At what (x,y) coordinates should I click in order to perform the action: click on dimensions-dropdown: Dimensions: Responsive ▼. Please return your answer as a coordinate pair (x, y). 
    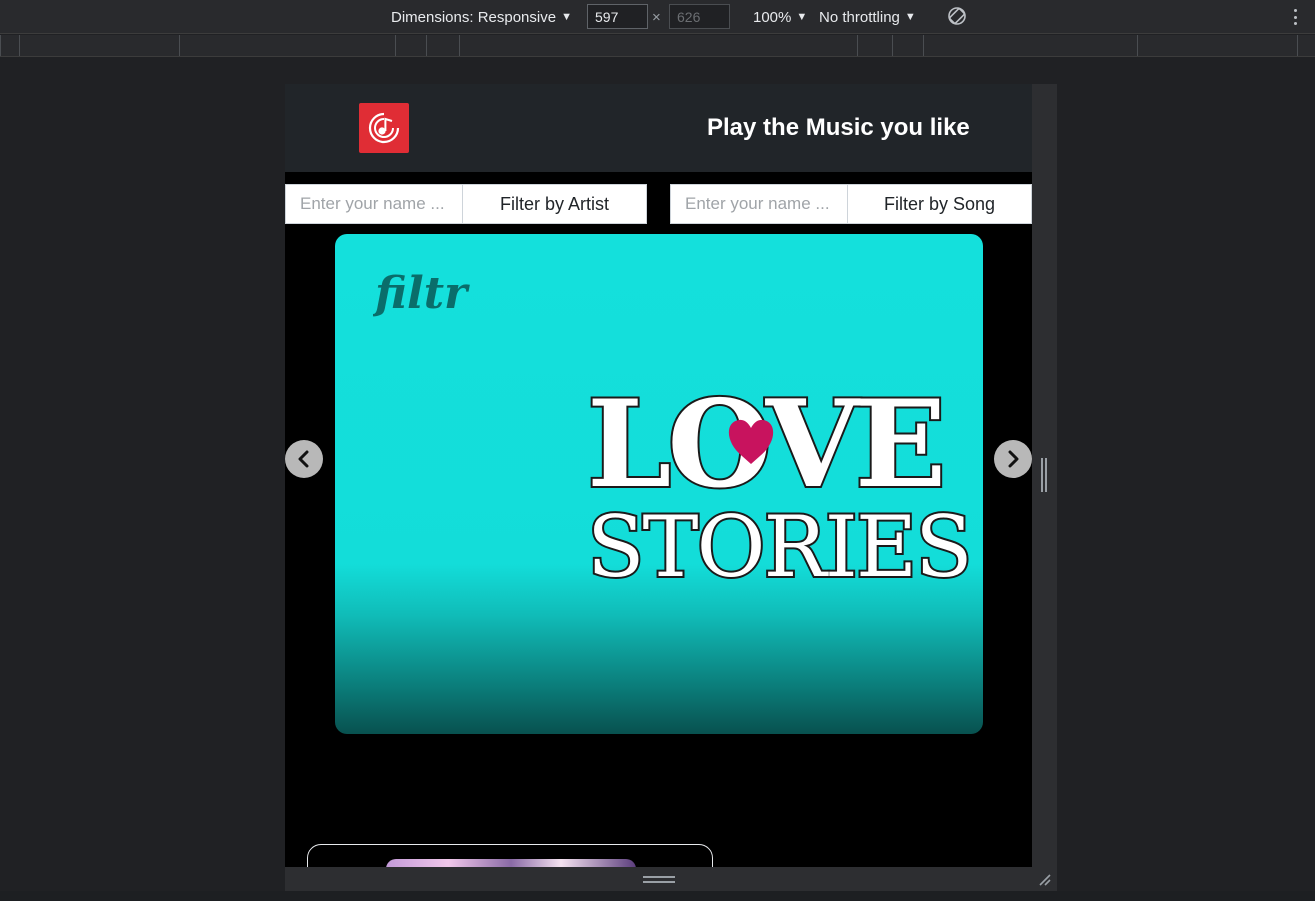
    Looking at the image, I should click on (481, 17).